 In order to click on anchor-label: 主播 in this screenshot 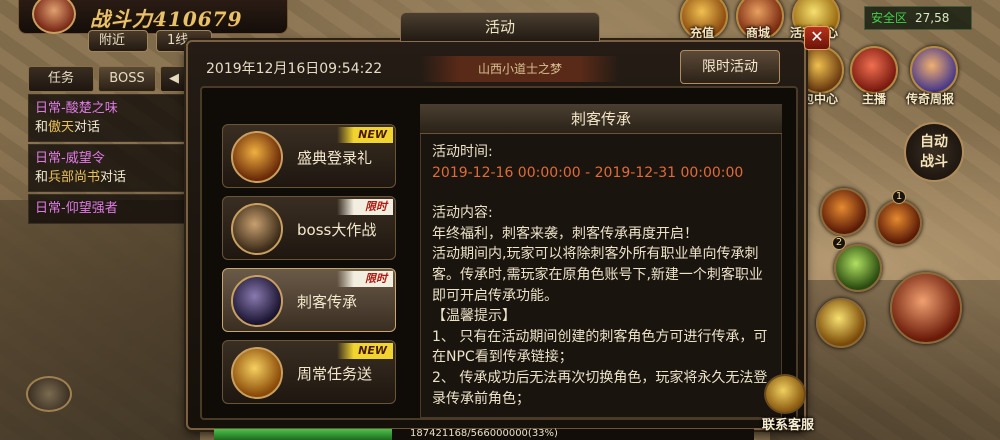, I will do `click(874, 99)`.